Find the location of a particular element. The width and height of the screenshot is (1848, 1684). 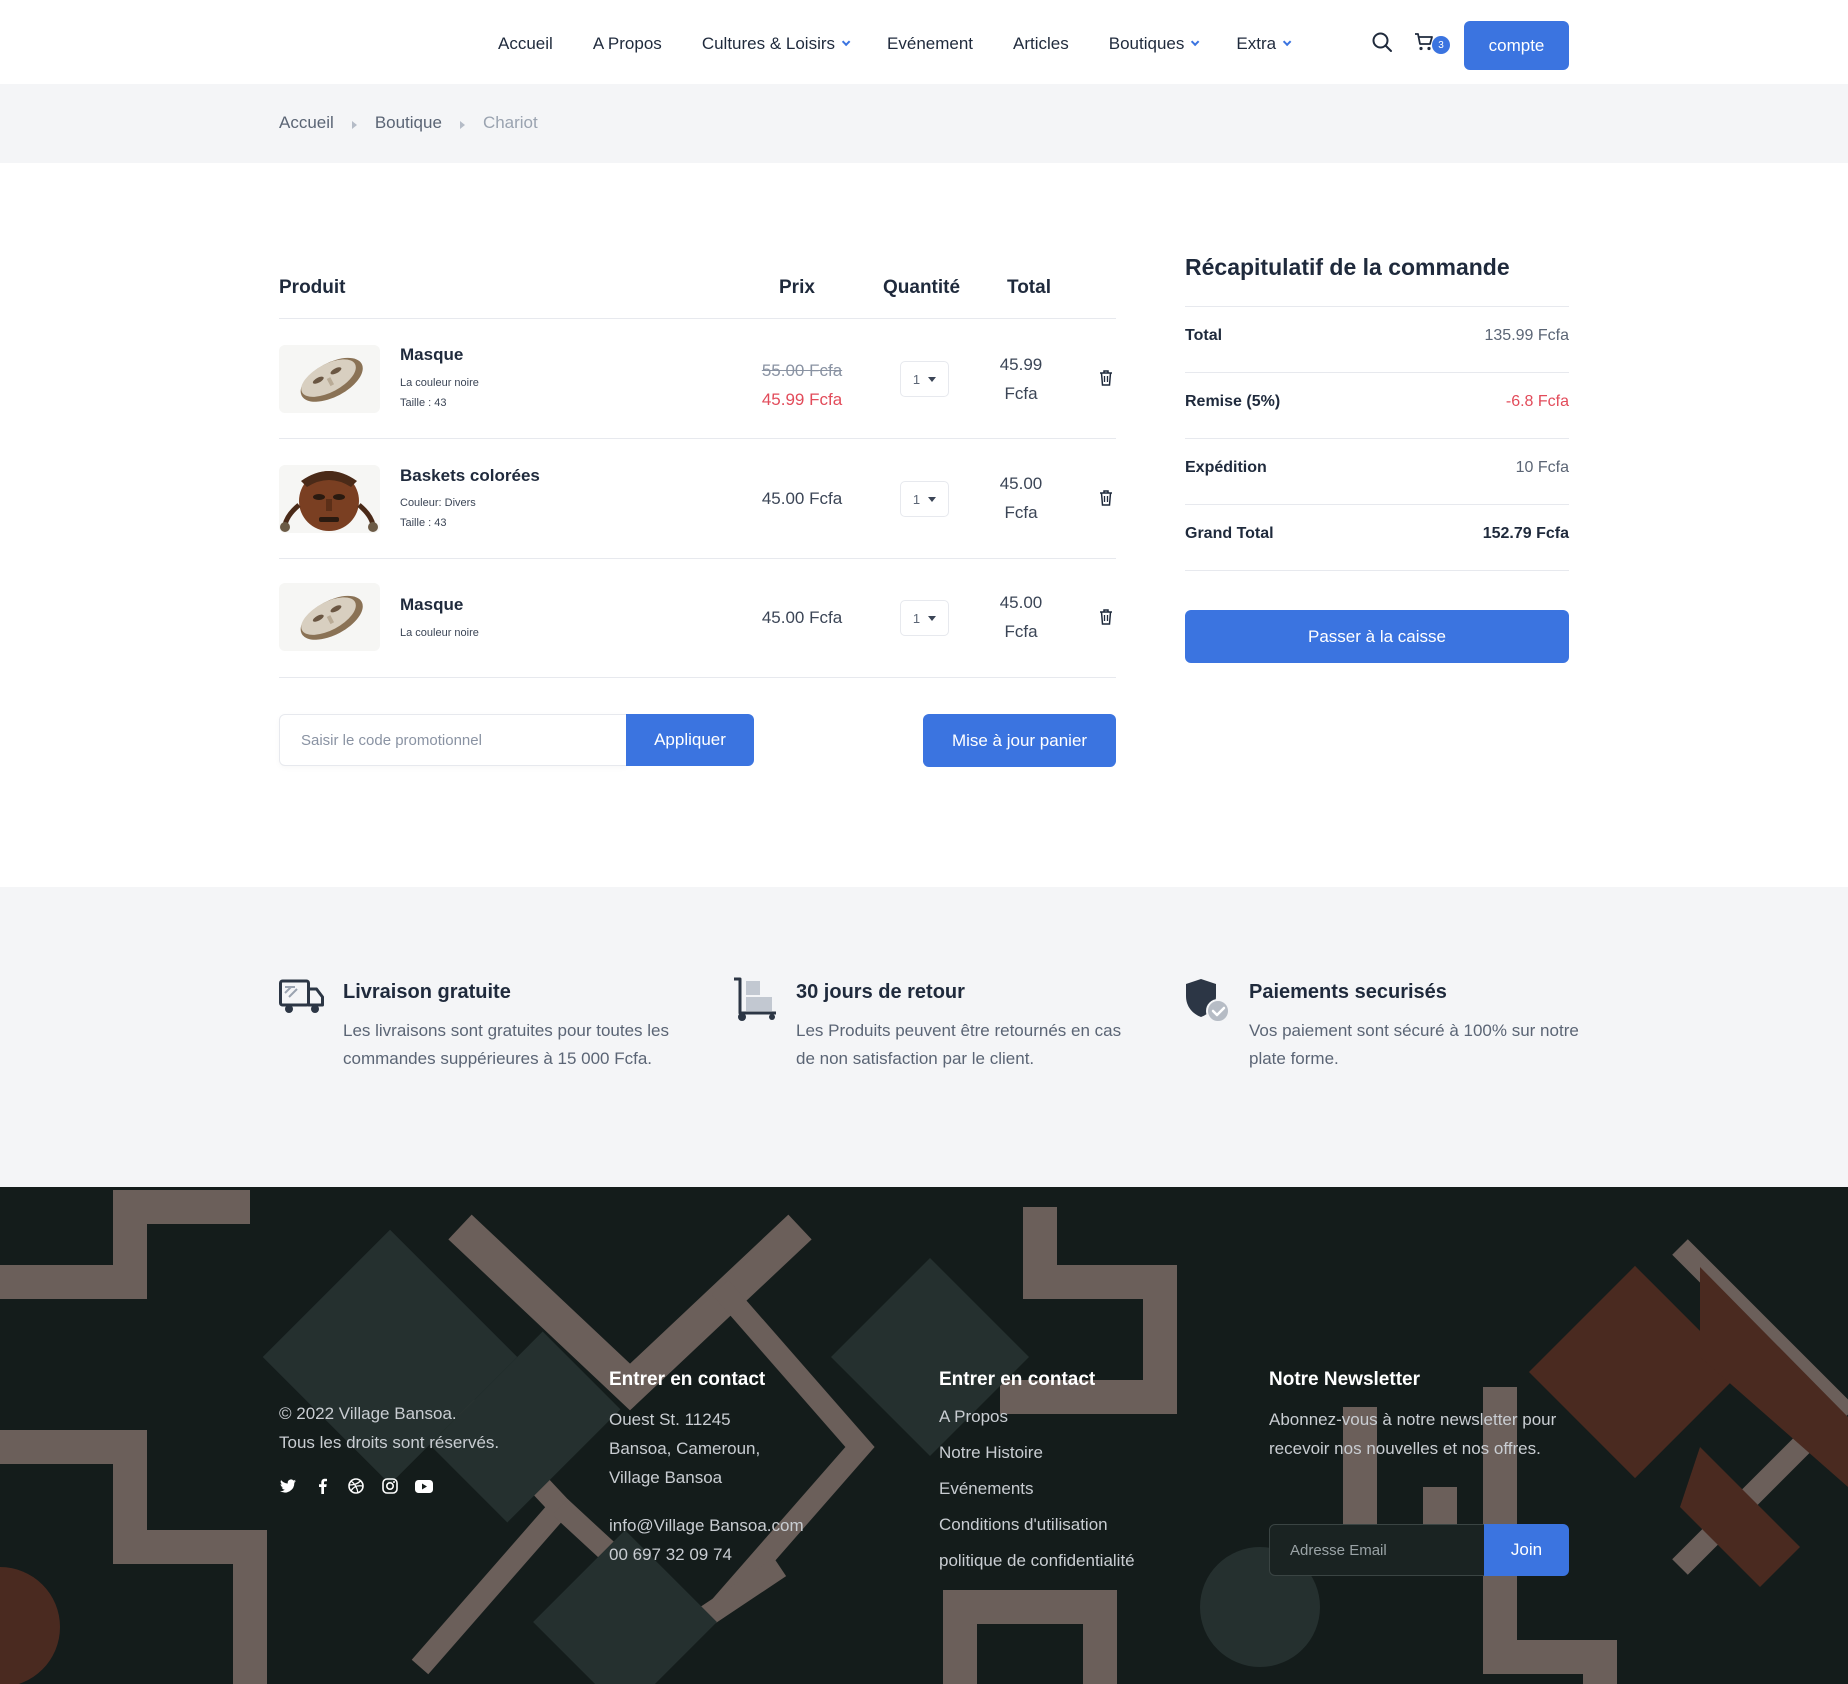

summary-label: Total is located at coordinates (1204, 335).